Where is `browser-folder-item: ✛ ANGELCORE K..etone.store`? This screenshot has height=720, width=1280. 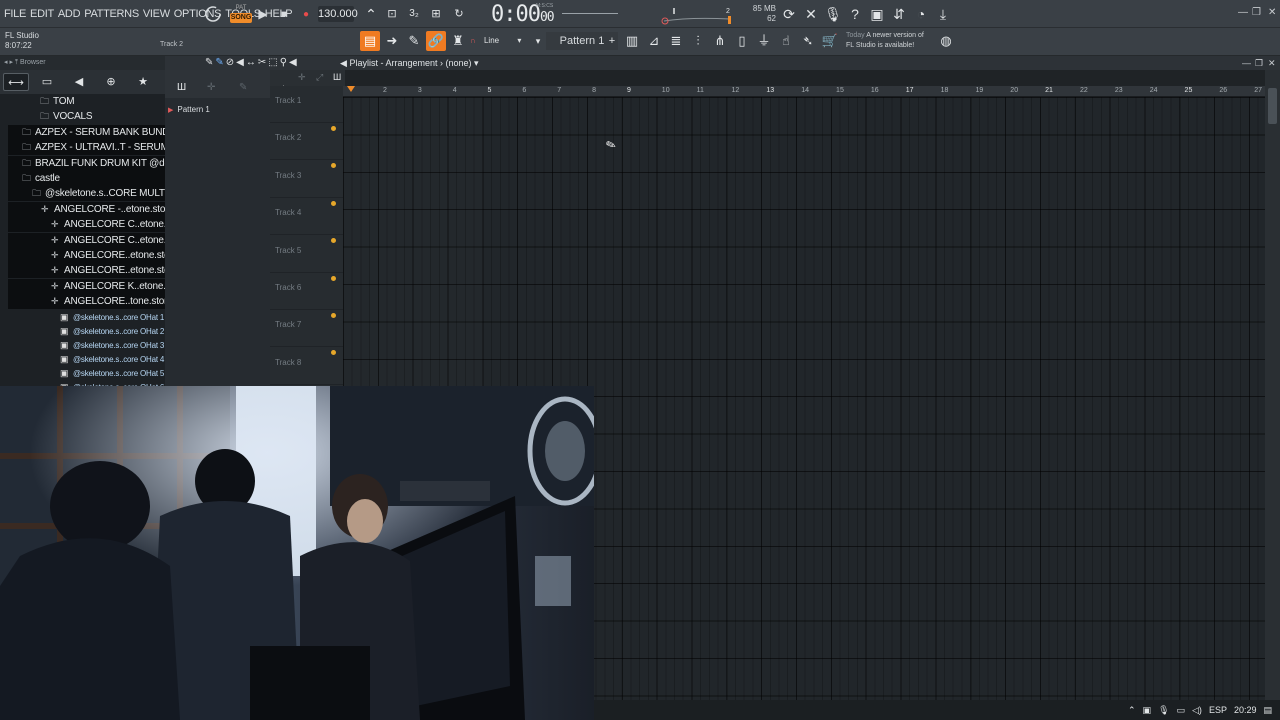 browser-folder-item: ✛ ANGELCORE K..etone.store is located at coordinates (86, 286).